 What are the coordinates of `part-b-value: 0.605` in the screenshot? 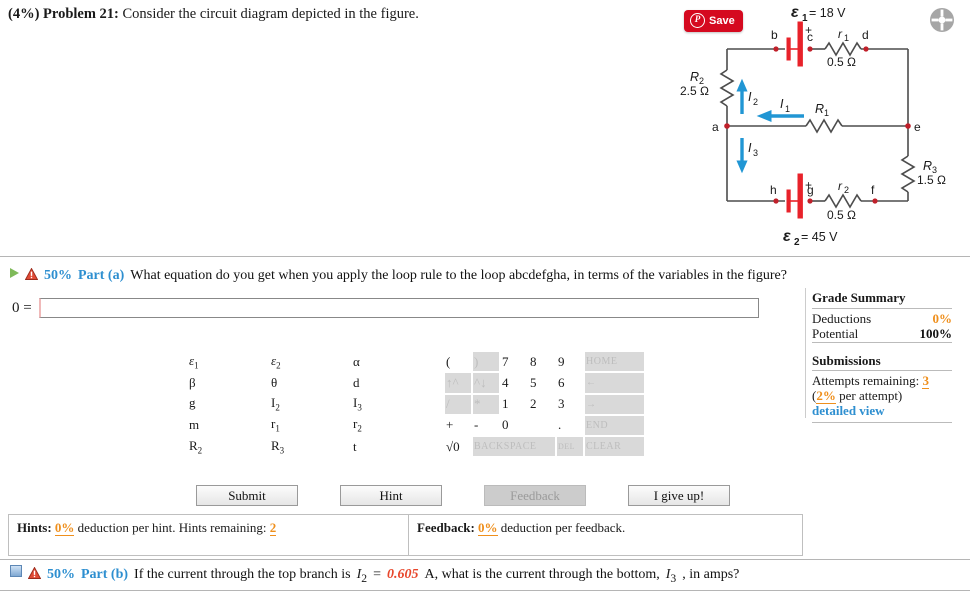 It's located at (403, 574).